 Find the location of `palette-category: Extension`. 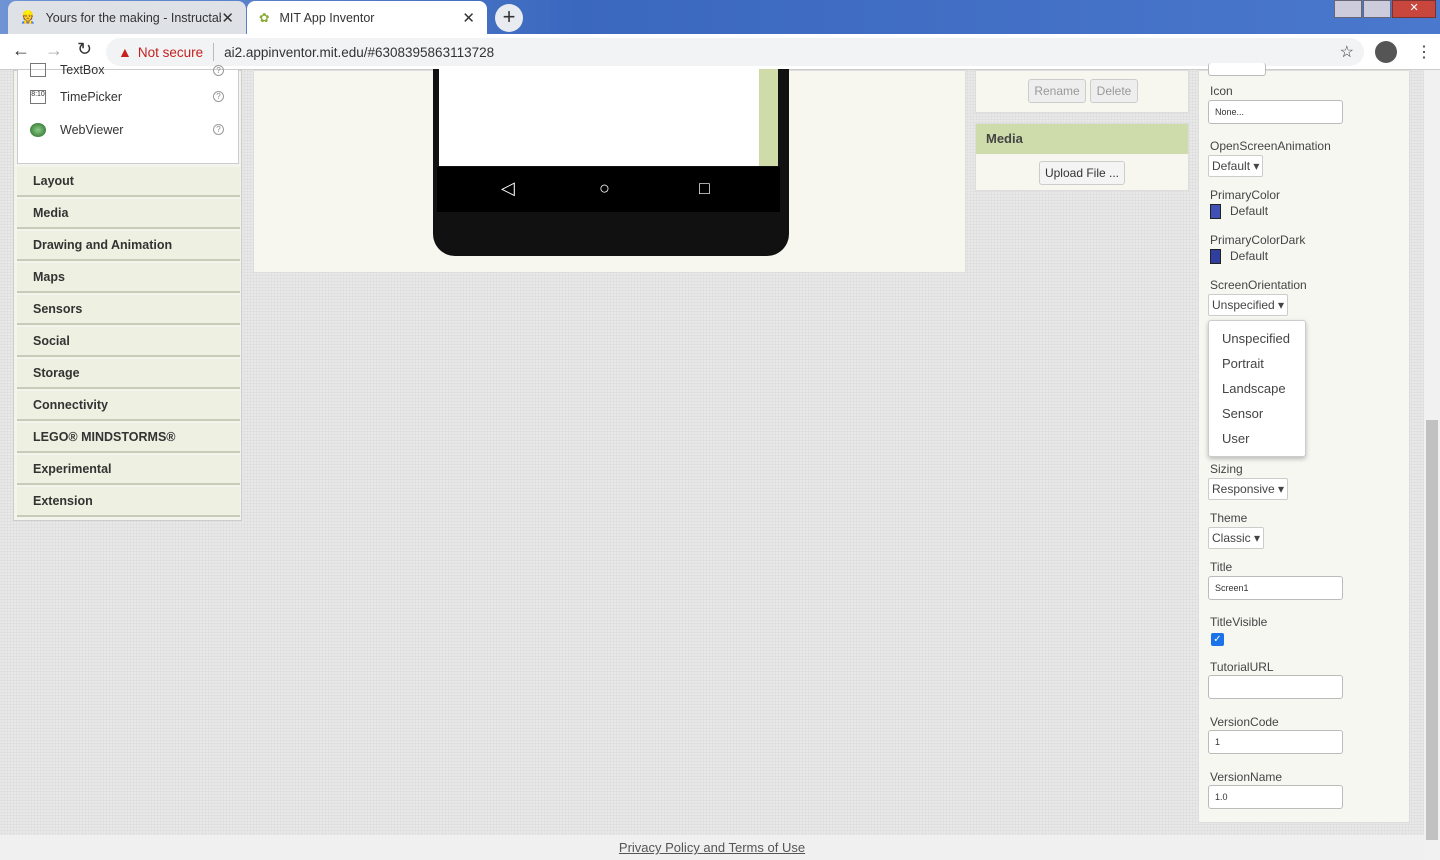

palette-category: Extension is located at coordinates (128, 502).